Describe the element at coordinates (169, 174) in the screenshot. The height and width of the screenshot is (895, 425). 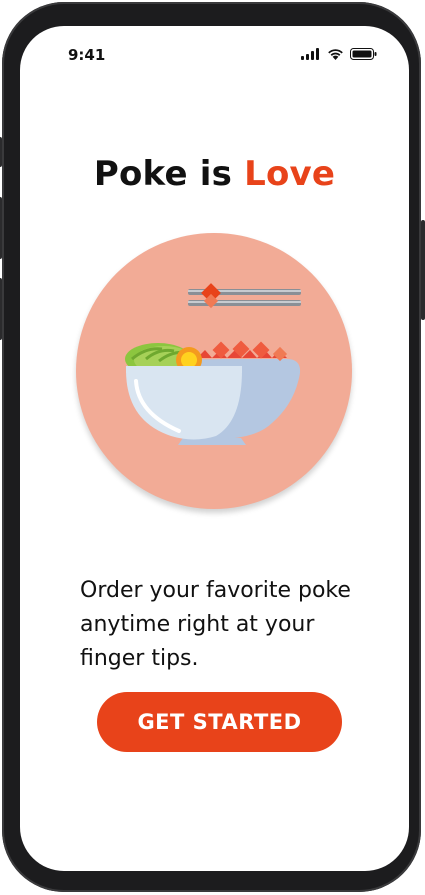
I see `title-main: Poke is` at that location.